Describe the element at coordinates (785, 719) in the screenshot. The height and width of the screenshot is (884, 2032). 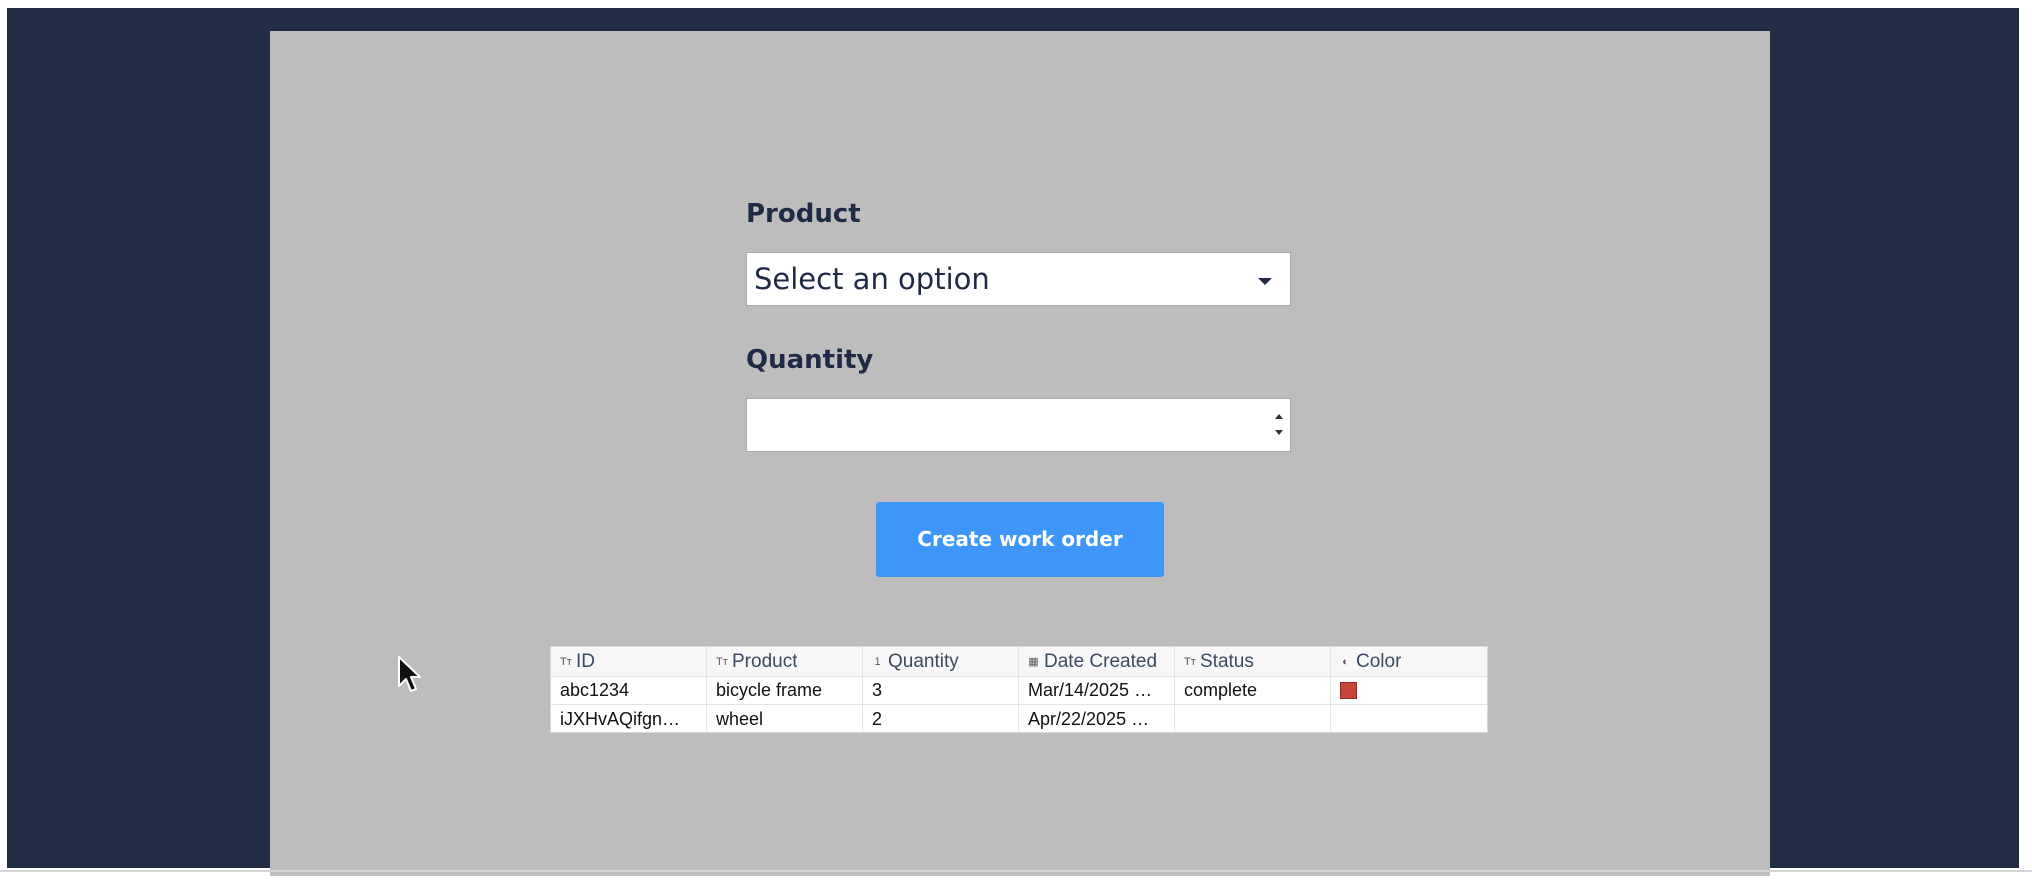
I see `cell-product: wheel` at that location.